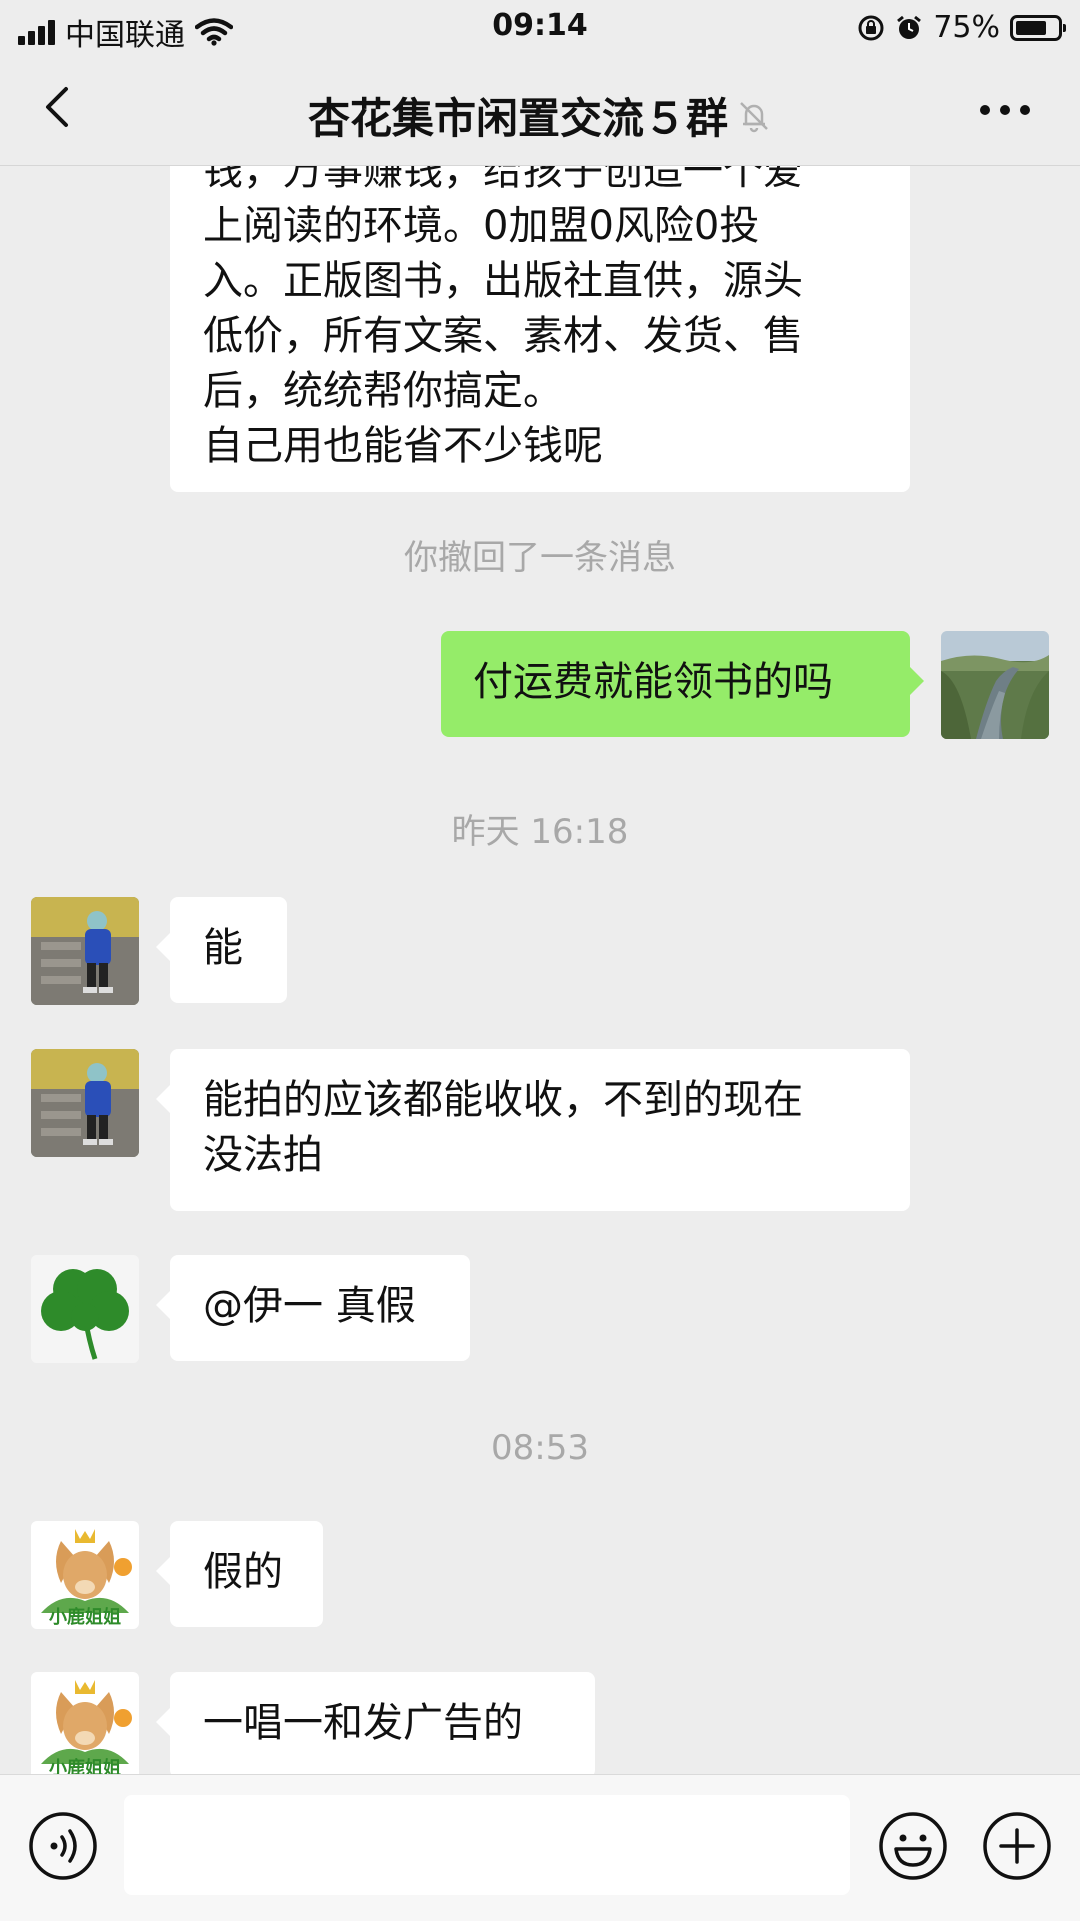  I want to click on emoji-icon, so click(913, 1846).